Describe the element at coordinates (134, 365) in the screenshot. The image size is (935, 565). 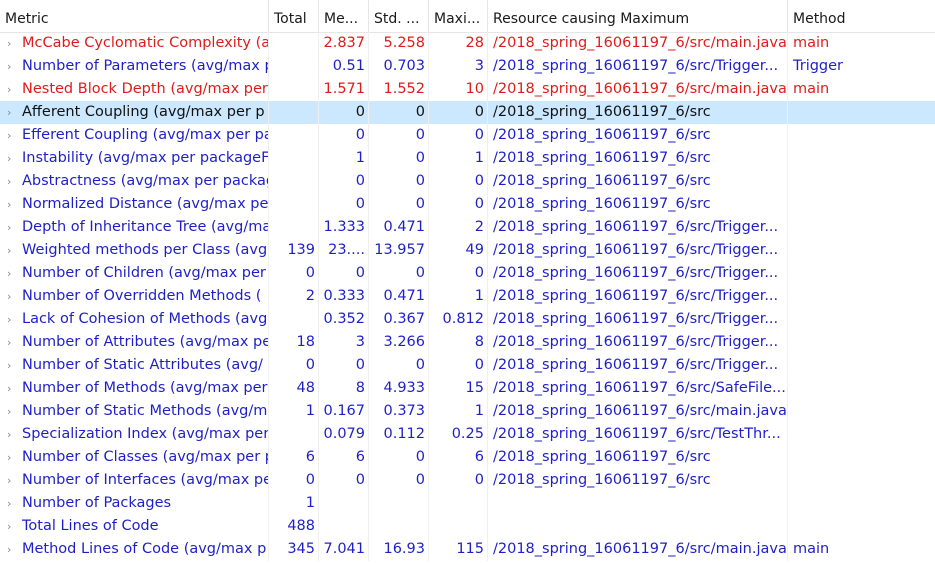
I see `metric-name-cell: Number of Static Attributes (avg/` at that location.